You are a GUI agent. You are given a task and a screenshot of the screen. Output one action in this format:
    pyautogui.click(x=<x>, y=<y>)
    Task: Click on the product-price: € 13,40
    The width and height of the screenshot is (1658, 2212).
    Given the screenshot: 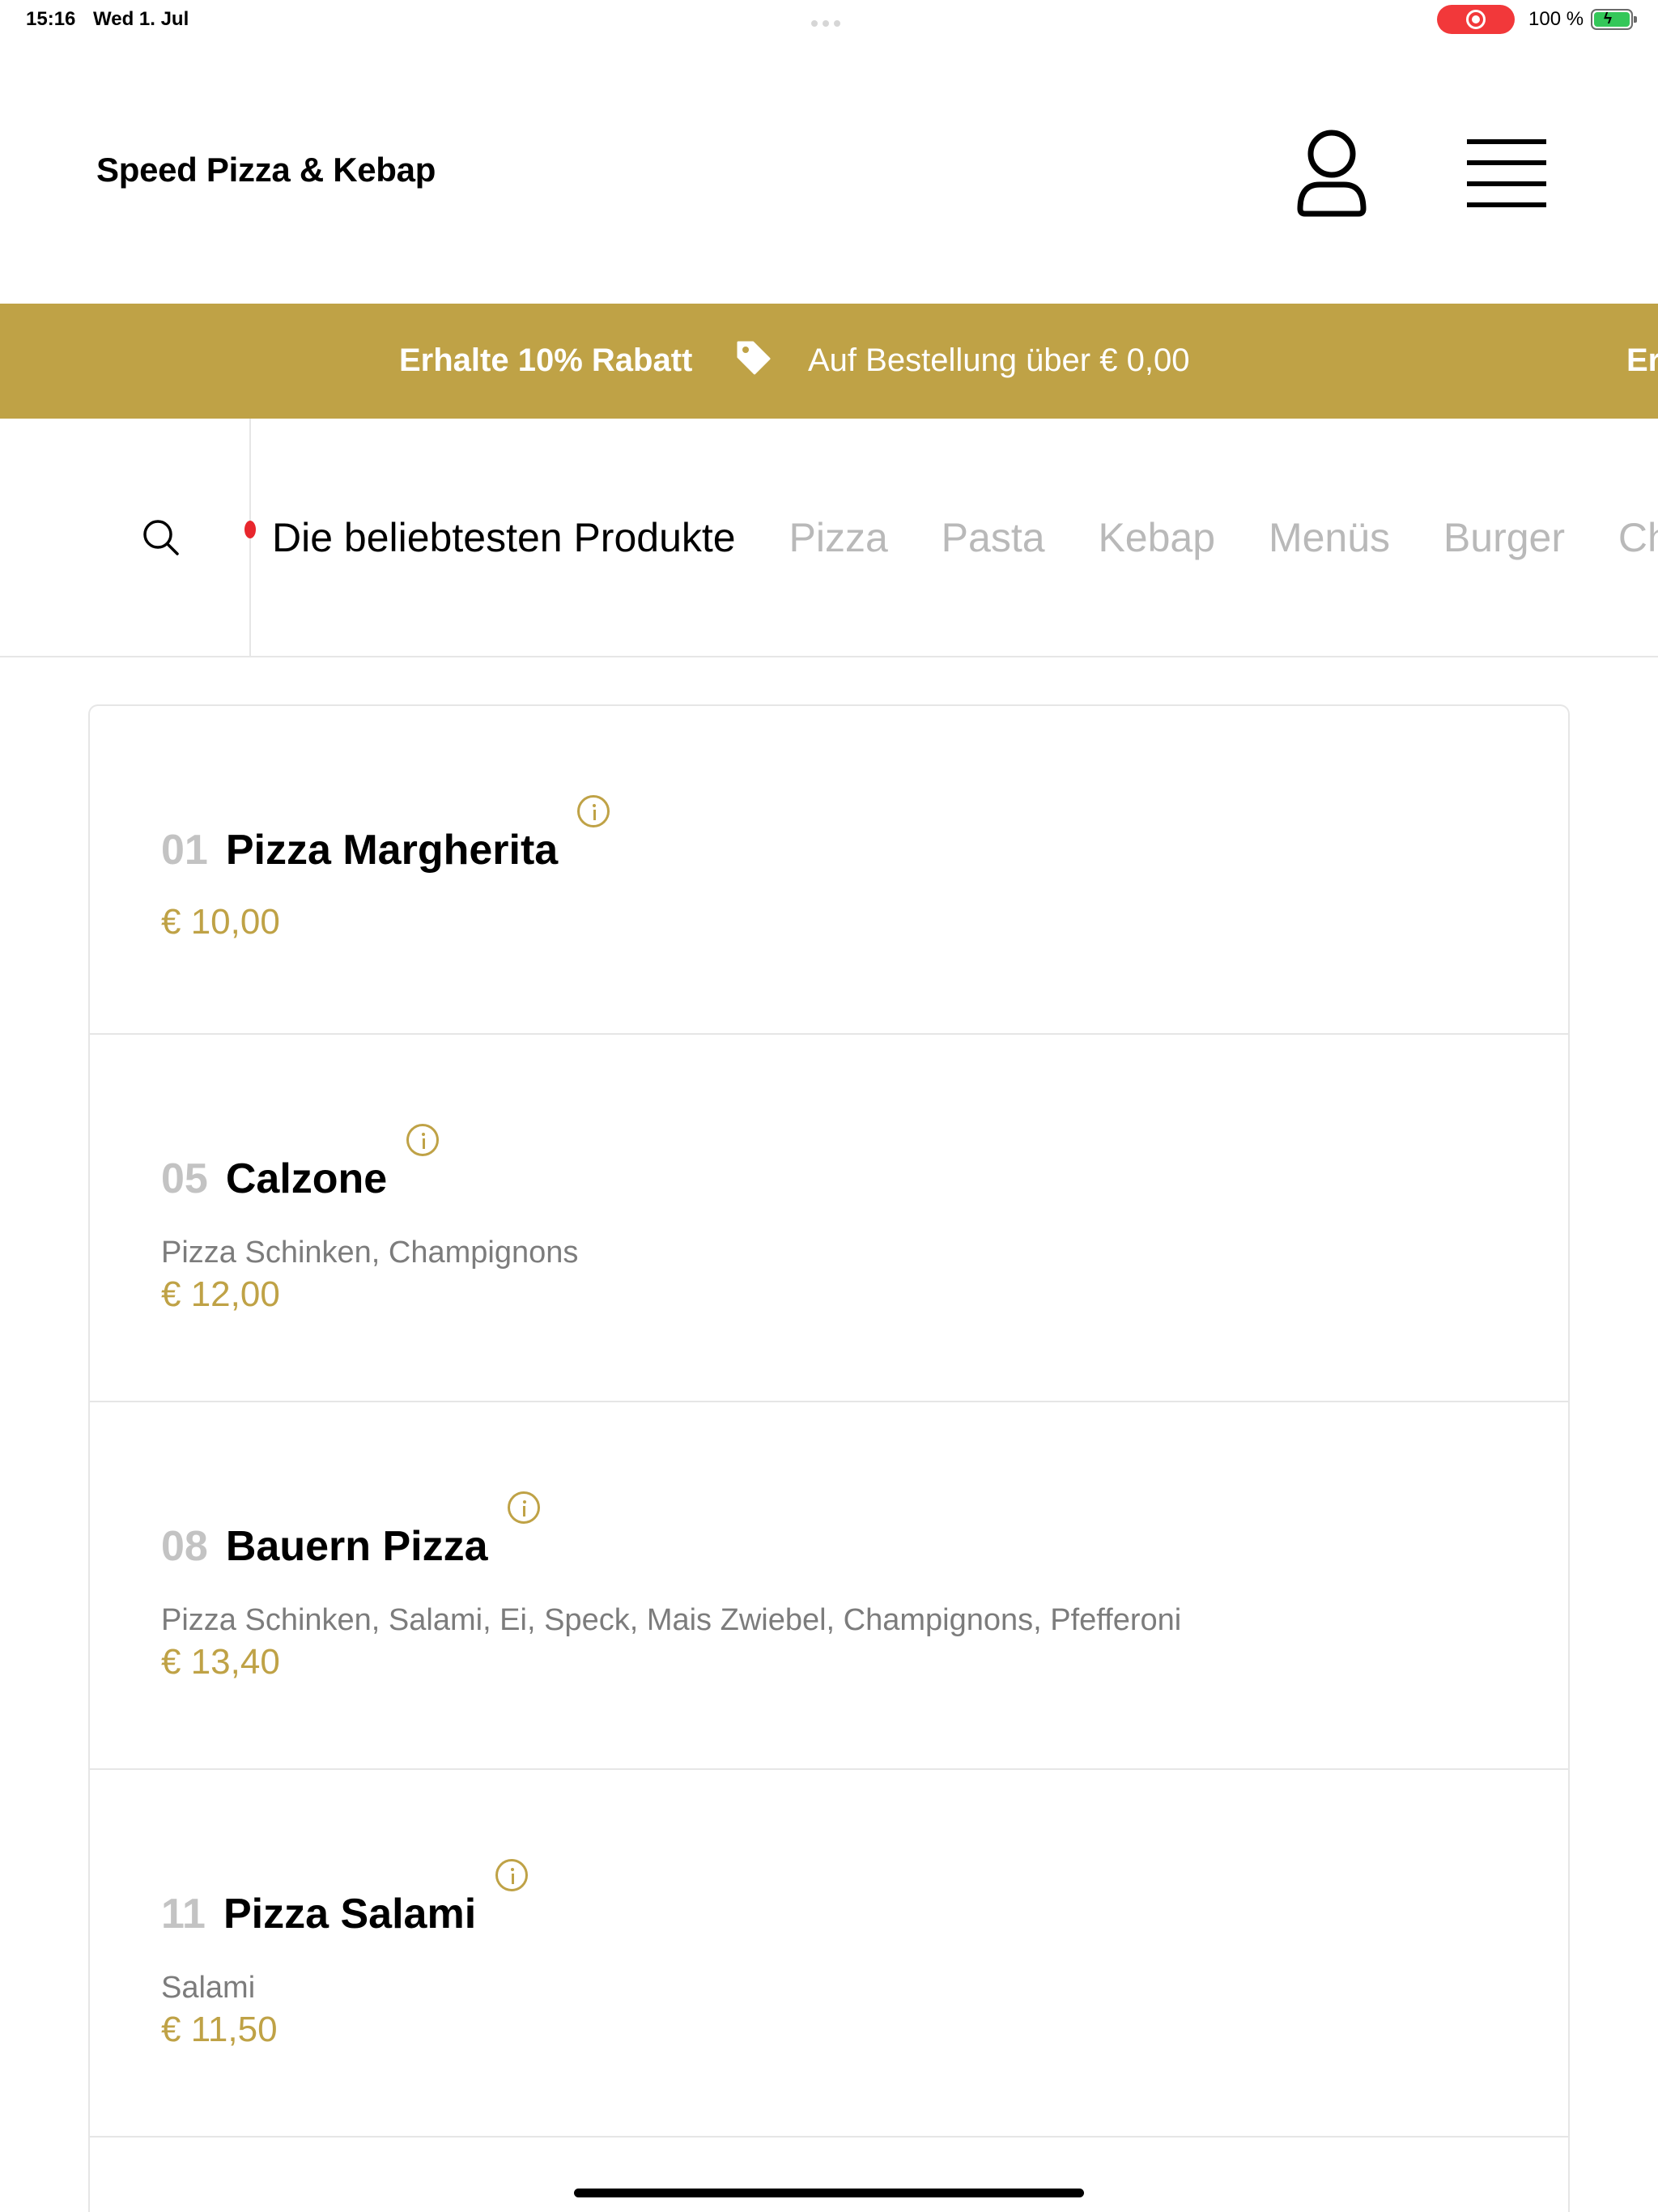 What is the action you would take?
    pyautogui.click(x=220, y=1662)
    